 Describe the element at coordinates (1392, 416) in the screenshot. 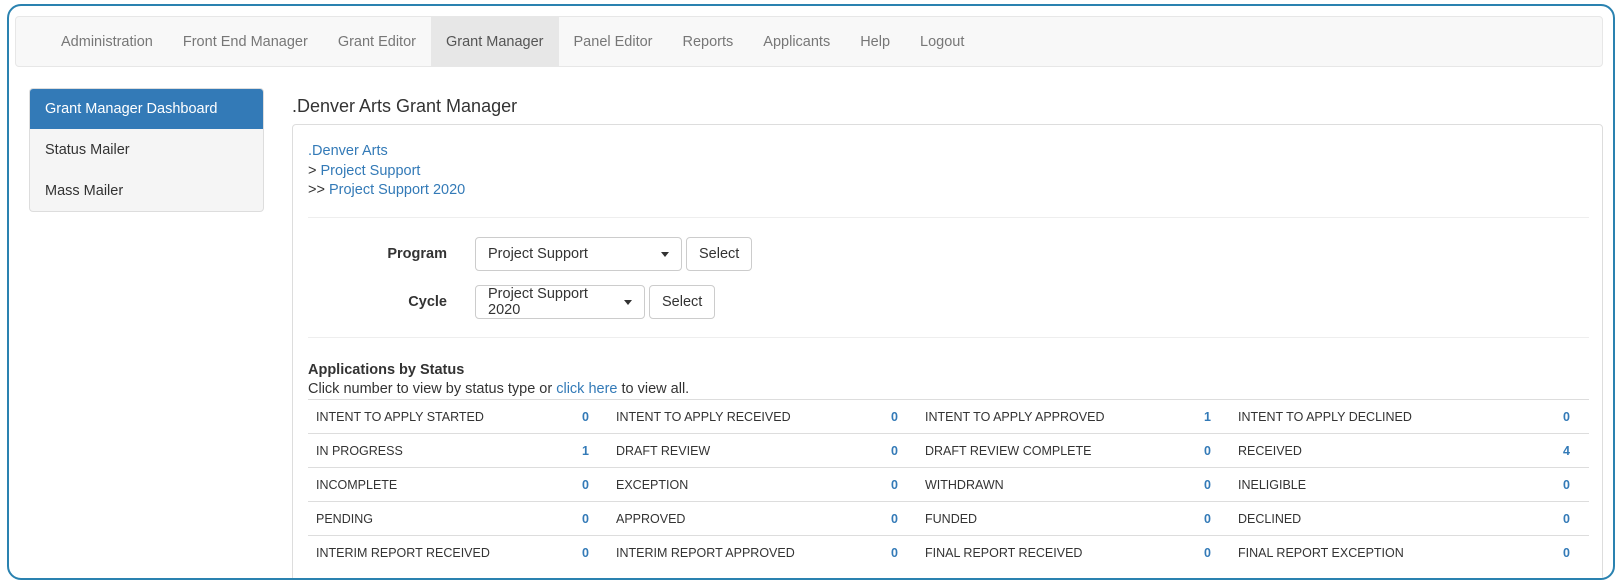

I see `status-label: INTENT TO APPLY DECLINED` at that location.